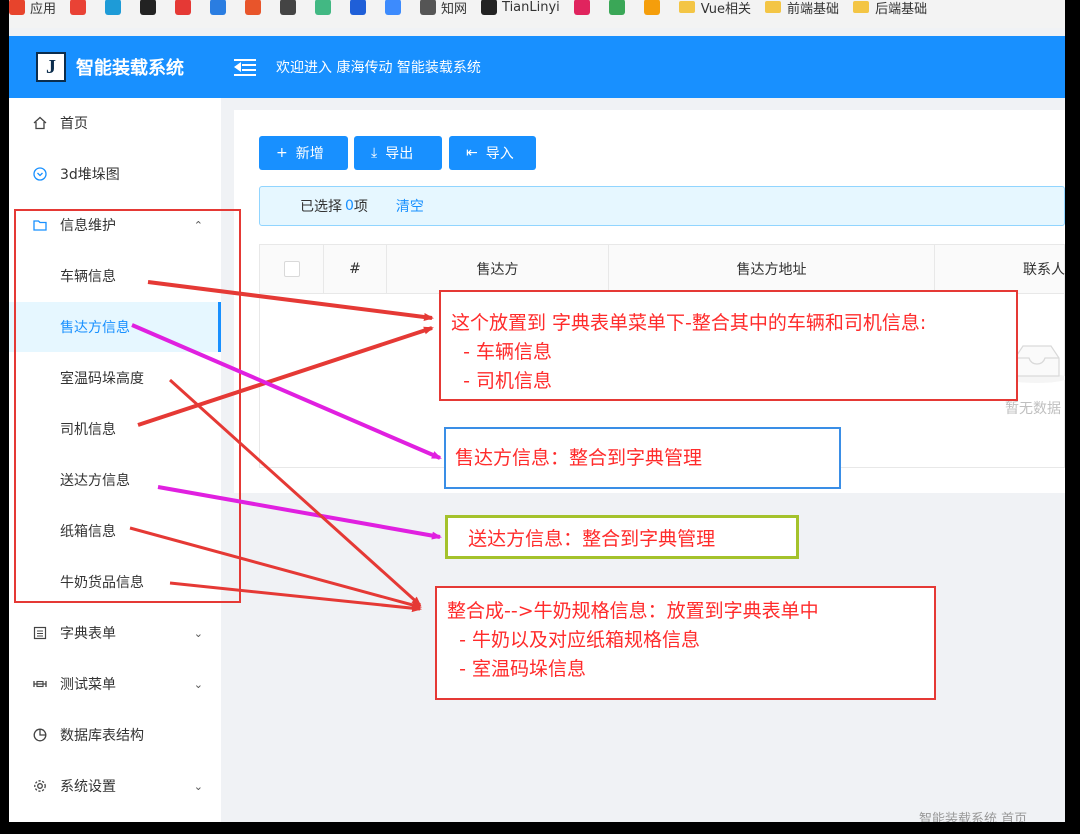  What do you see at coordinates (772, 269) in the screenshot?
I see `column-header-address: 售达方地址` at bounding box center [772, 269].